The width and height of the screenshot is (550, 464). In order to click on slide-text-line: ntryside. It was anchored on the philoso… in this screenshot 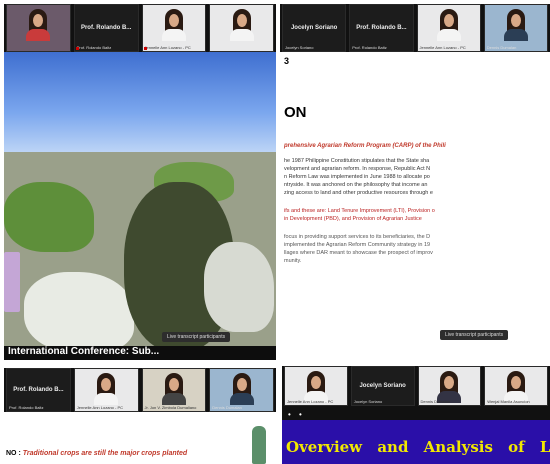, I will do `click(356, 185)`.